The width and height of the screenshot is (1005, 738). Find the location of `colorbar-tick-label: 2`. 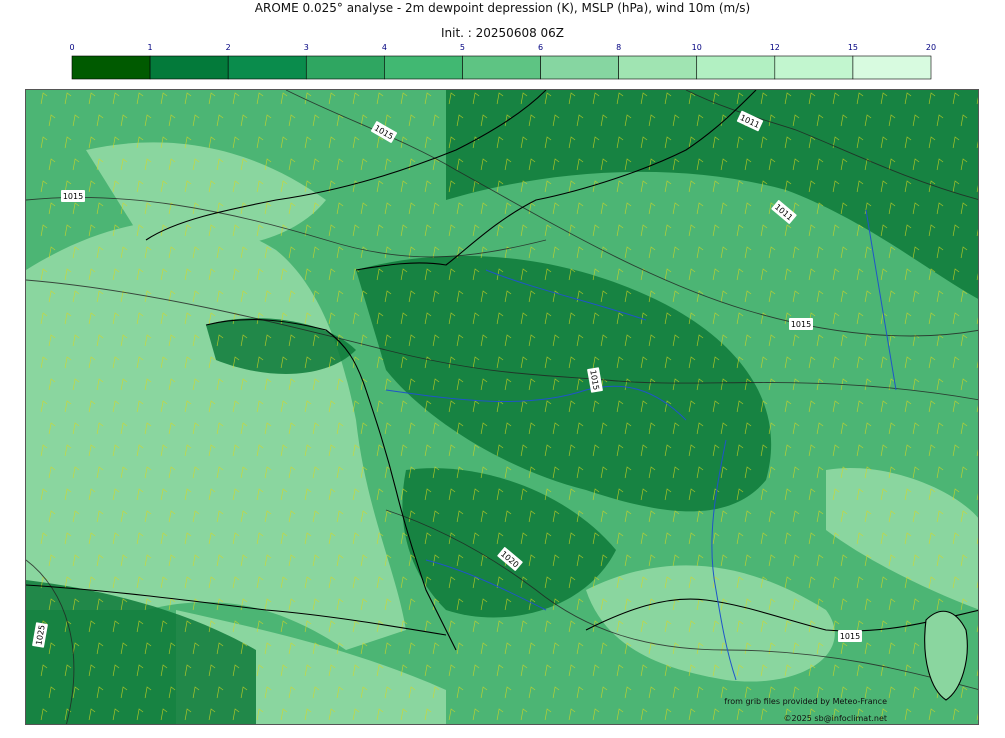

colorbar-tick-label: 2 is located at coordinates (228, 47).